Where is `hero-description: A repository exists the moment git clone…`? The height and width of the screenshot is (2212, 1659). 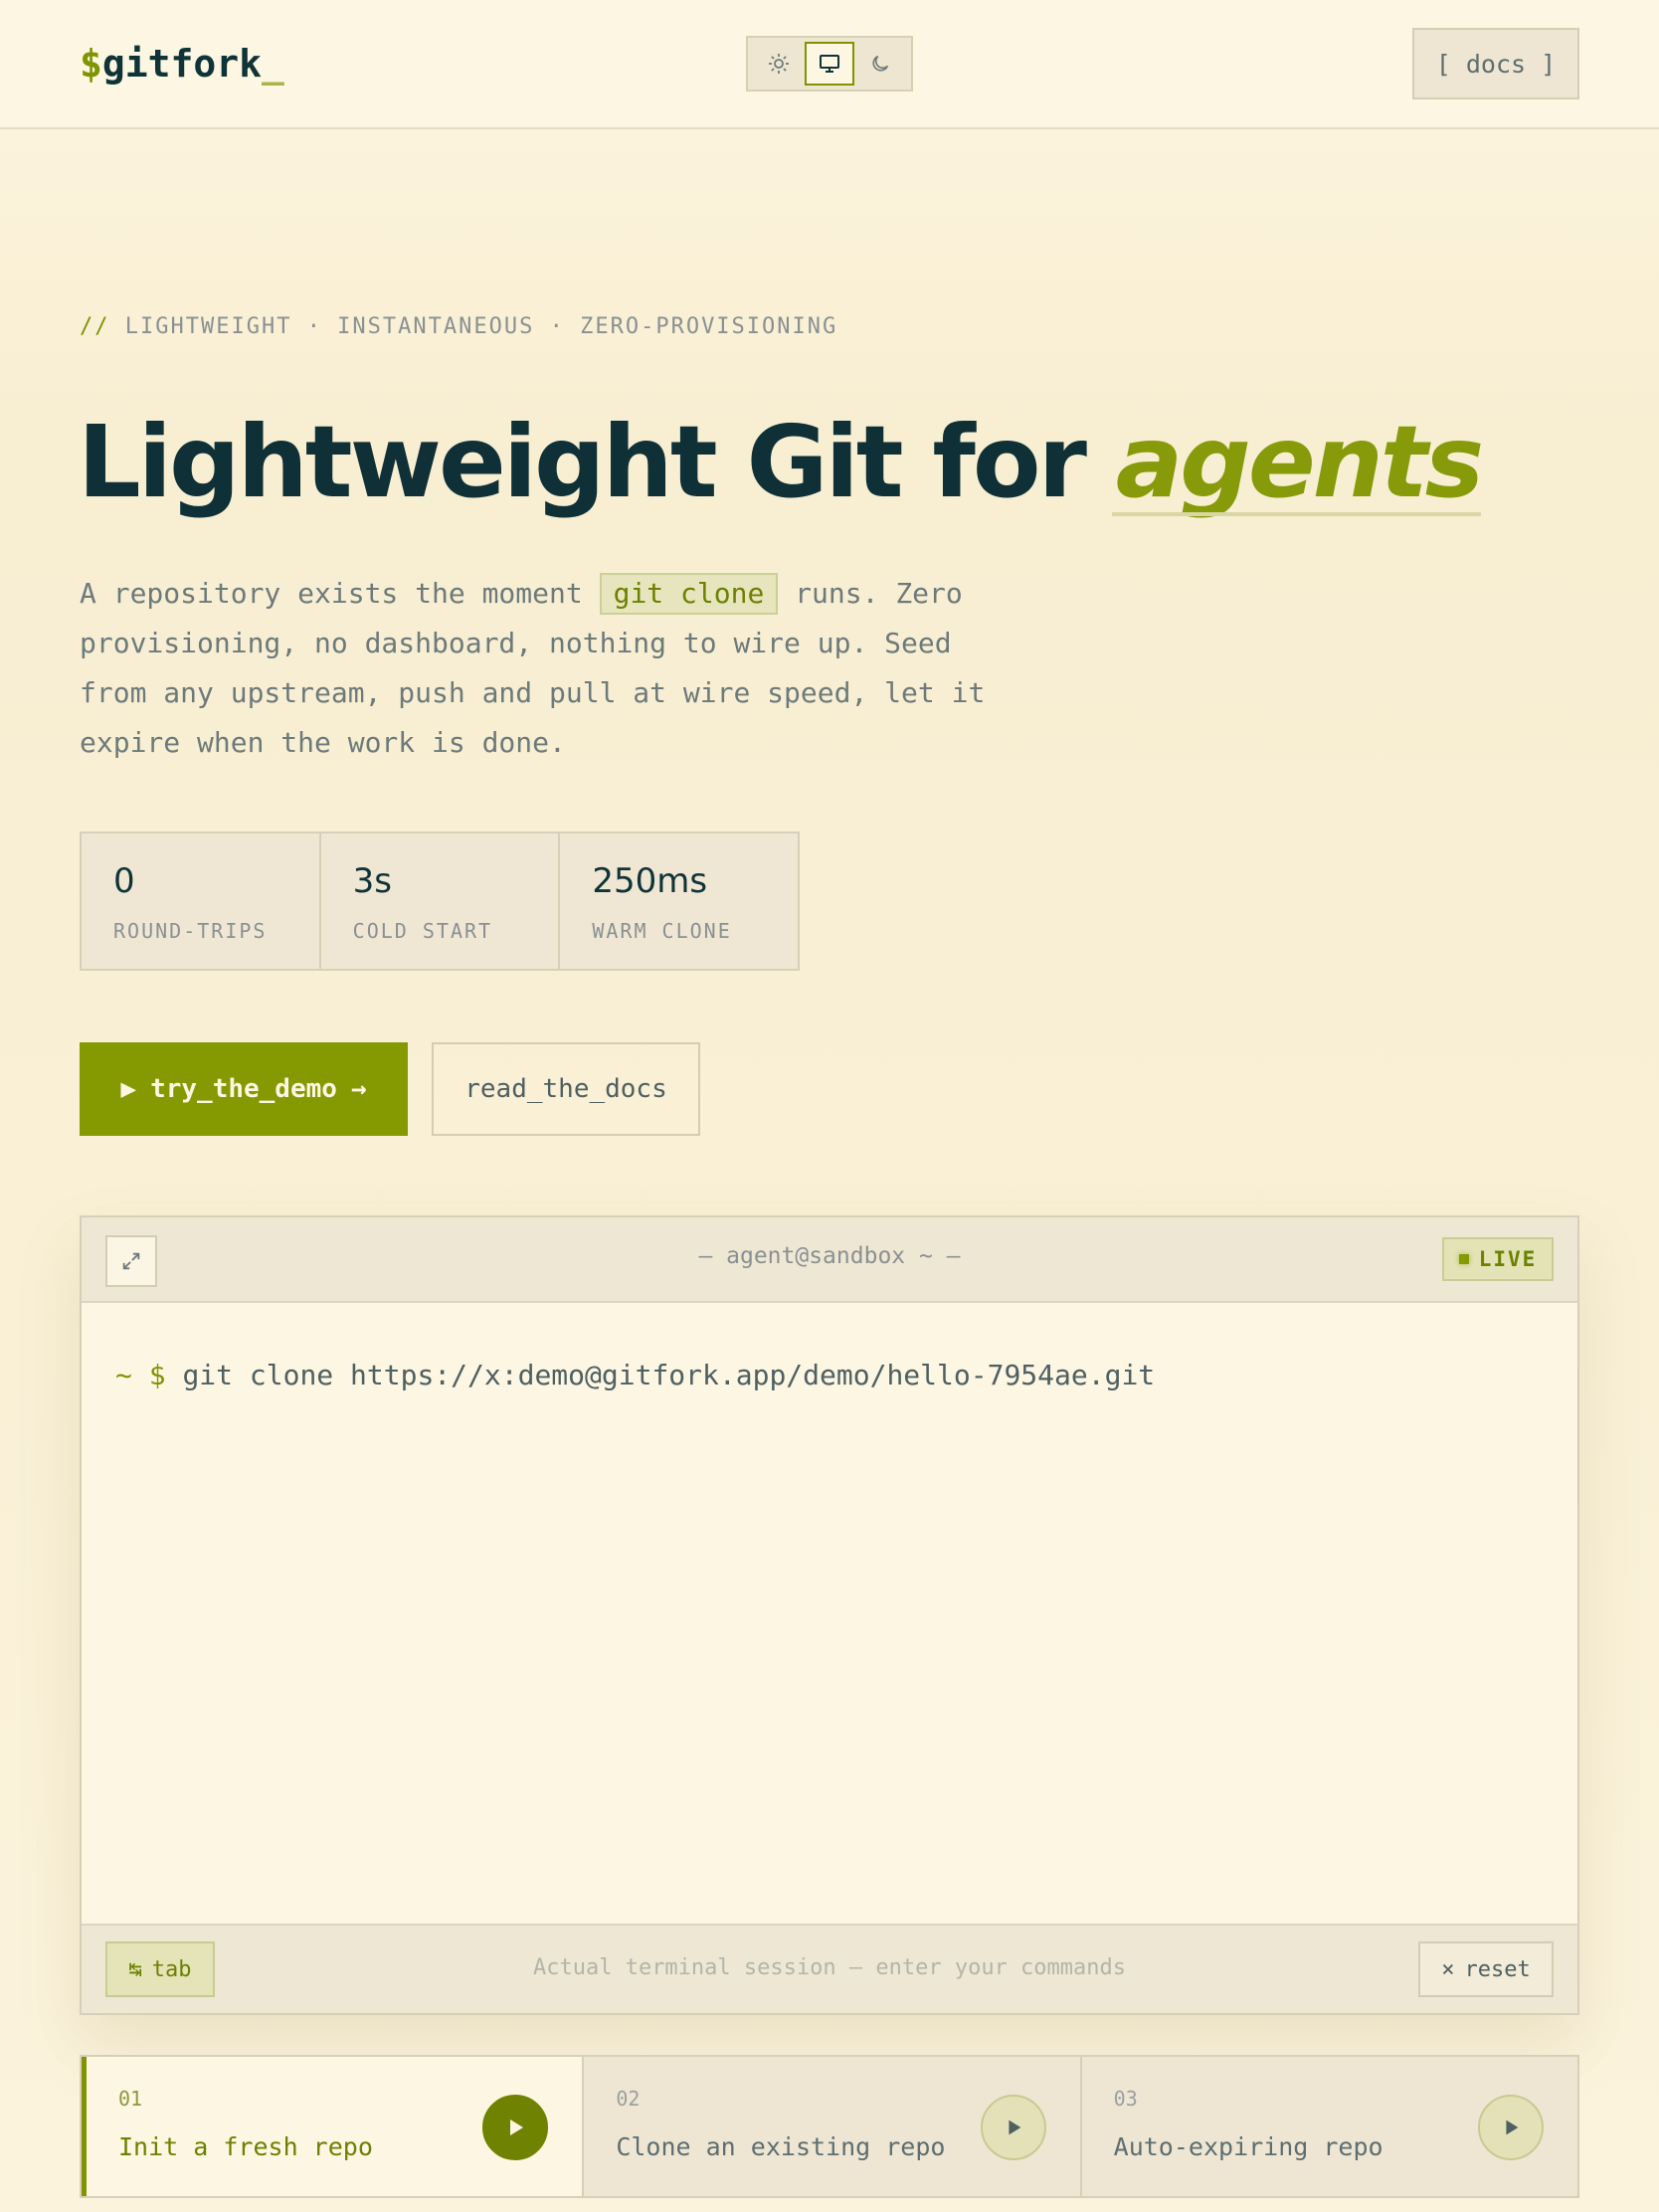 hero-description: A repository exists the moment git clone… is located at coordinates (547, 668).